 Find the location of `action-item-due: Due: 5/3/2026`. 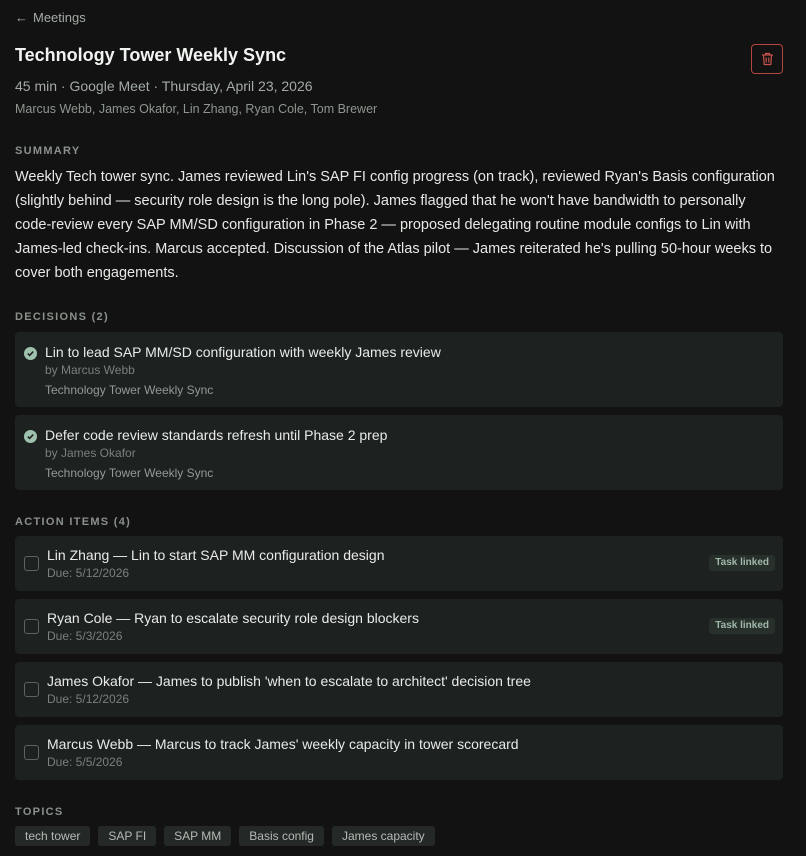

action-item-due: Due: 5/3/2026 is located at coordinates (85, 636).